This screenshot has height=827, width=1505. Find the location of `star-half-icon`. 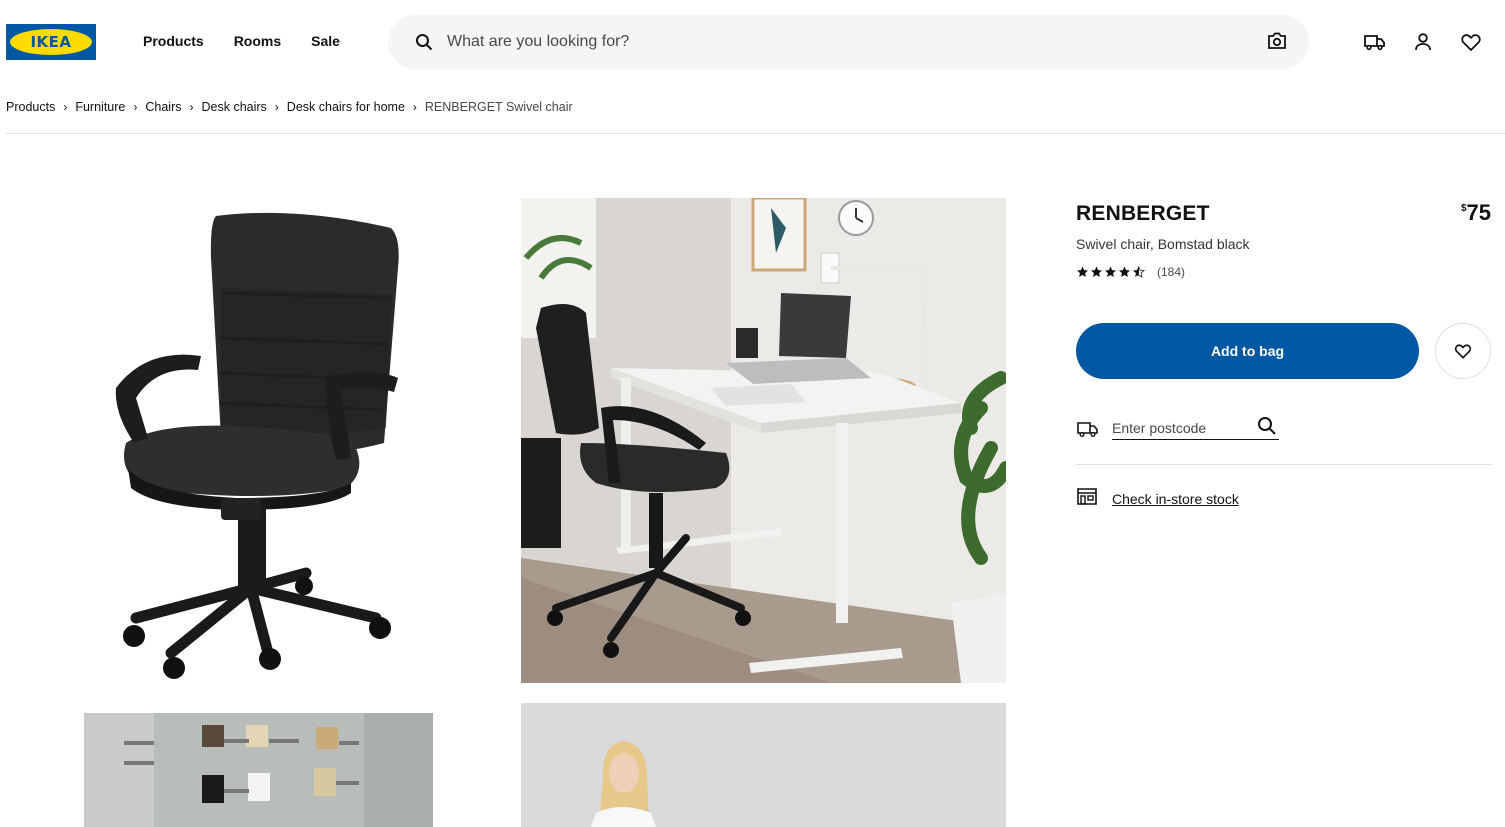

star-half-icon is located at coordinates (1139, 272).